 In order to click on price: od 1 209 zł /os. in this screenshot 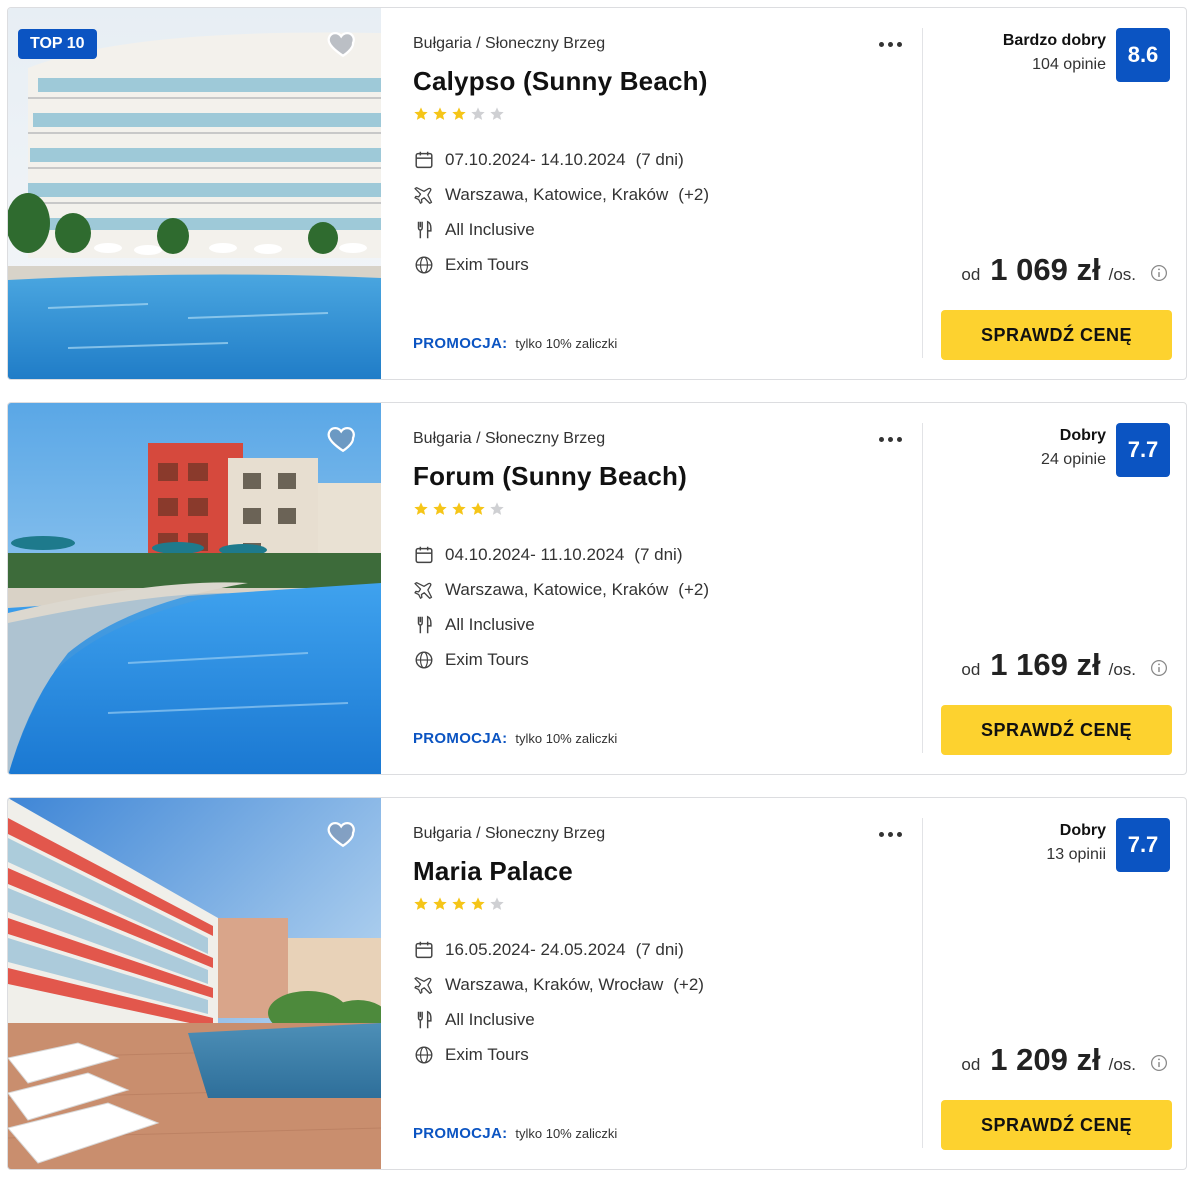, I will do `click(1064, 1060)`.